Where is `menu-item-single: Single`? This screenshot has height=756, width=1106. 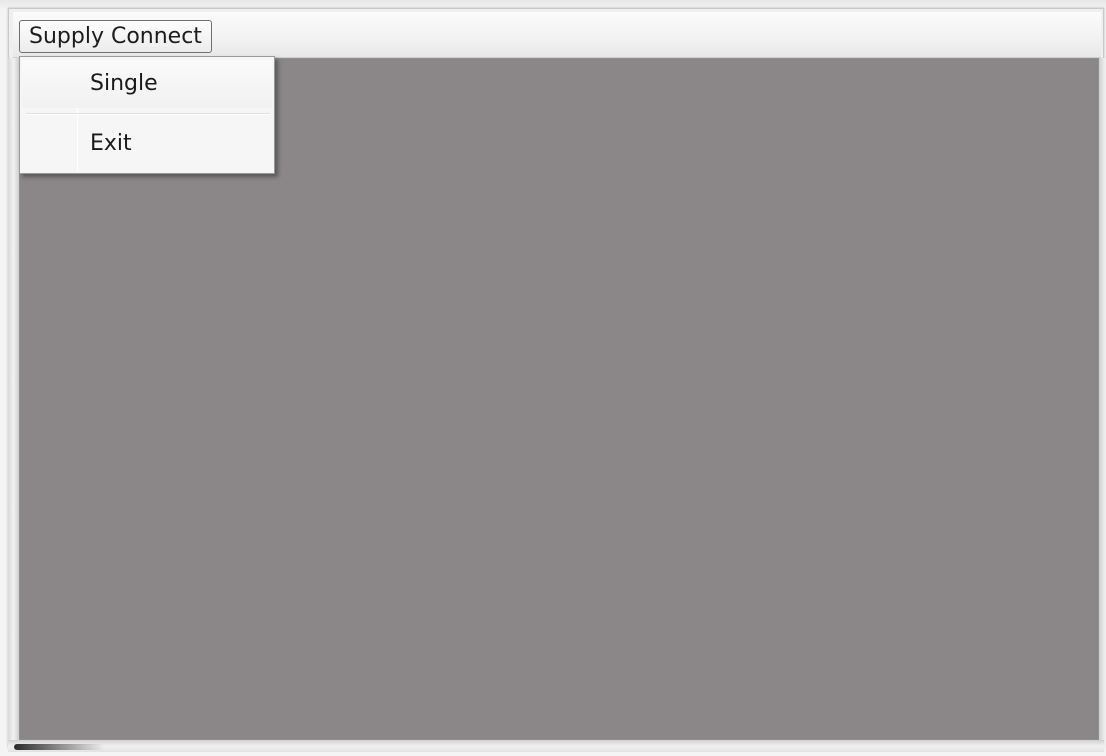 menu-item-single: Single is located at coordinates (147, 84).